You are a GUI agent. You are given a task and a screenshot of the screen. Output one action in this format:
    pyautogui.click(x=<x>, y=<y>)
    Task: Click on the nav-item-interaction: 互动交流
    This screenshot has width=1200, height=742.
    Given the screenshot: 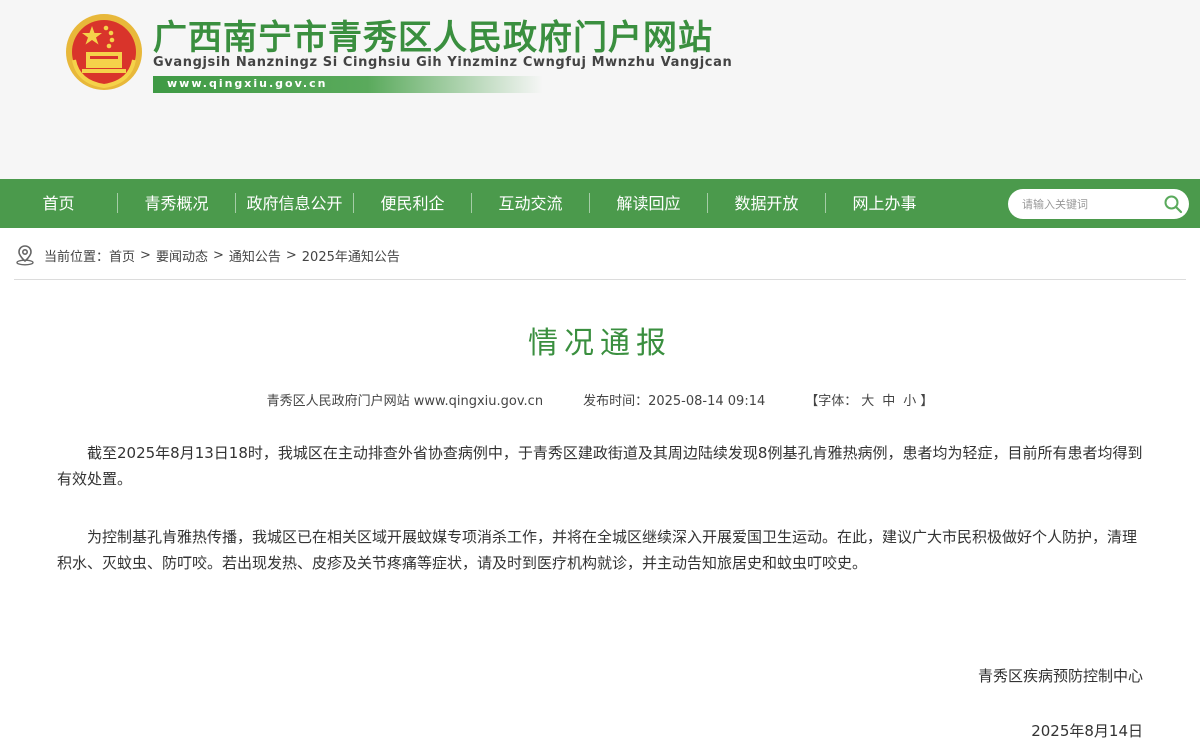 What is the action you would take?
    pyautogui.click(x=530, y=203)
    